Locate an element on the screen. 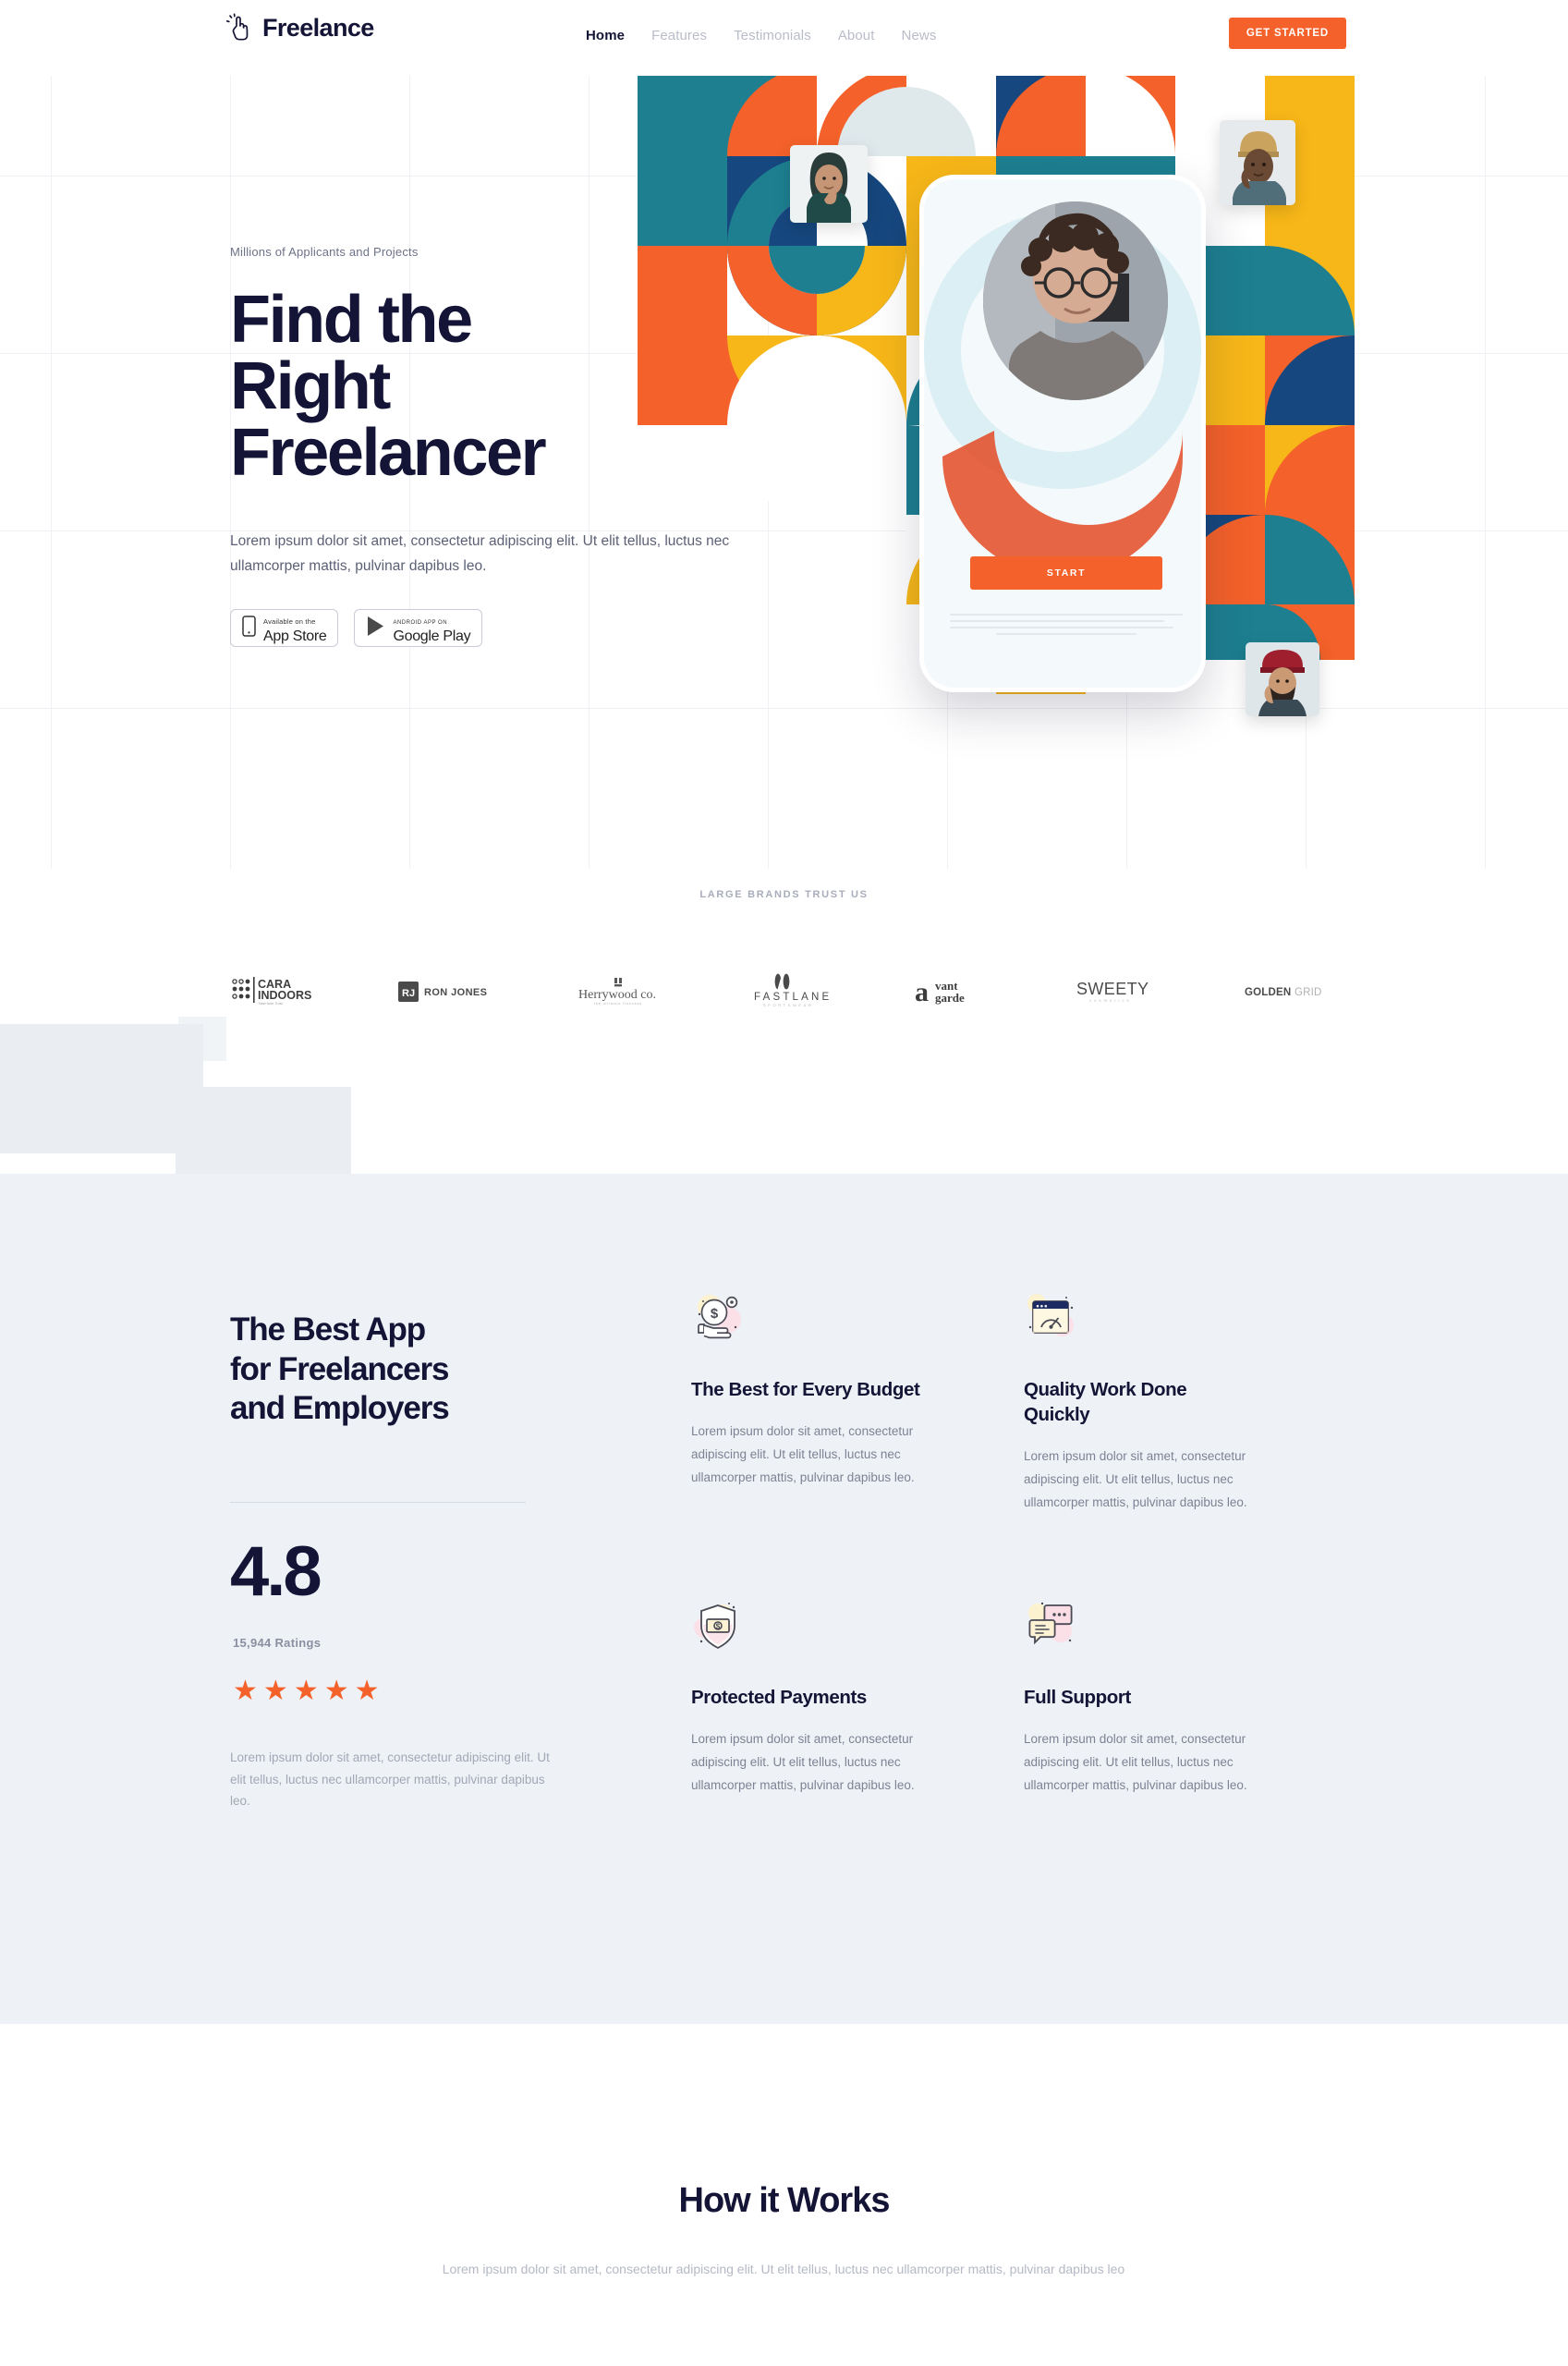  google-play-main: Google Play is located at coordinates (432, 636).